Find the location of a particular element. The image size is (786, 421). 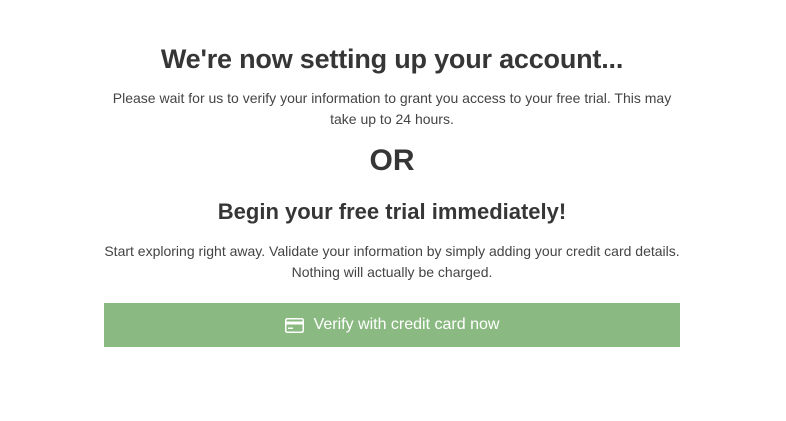

credit-card-icon is located at coordinates (294, 325).